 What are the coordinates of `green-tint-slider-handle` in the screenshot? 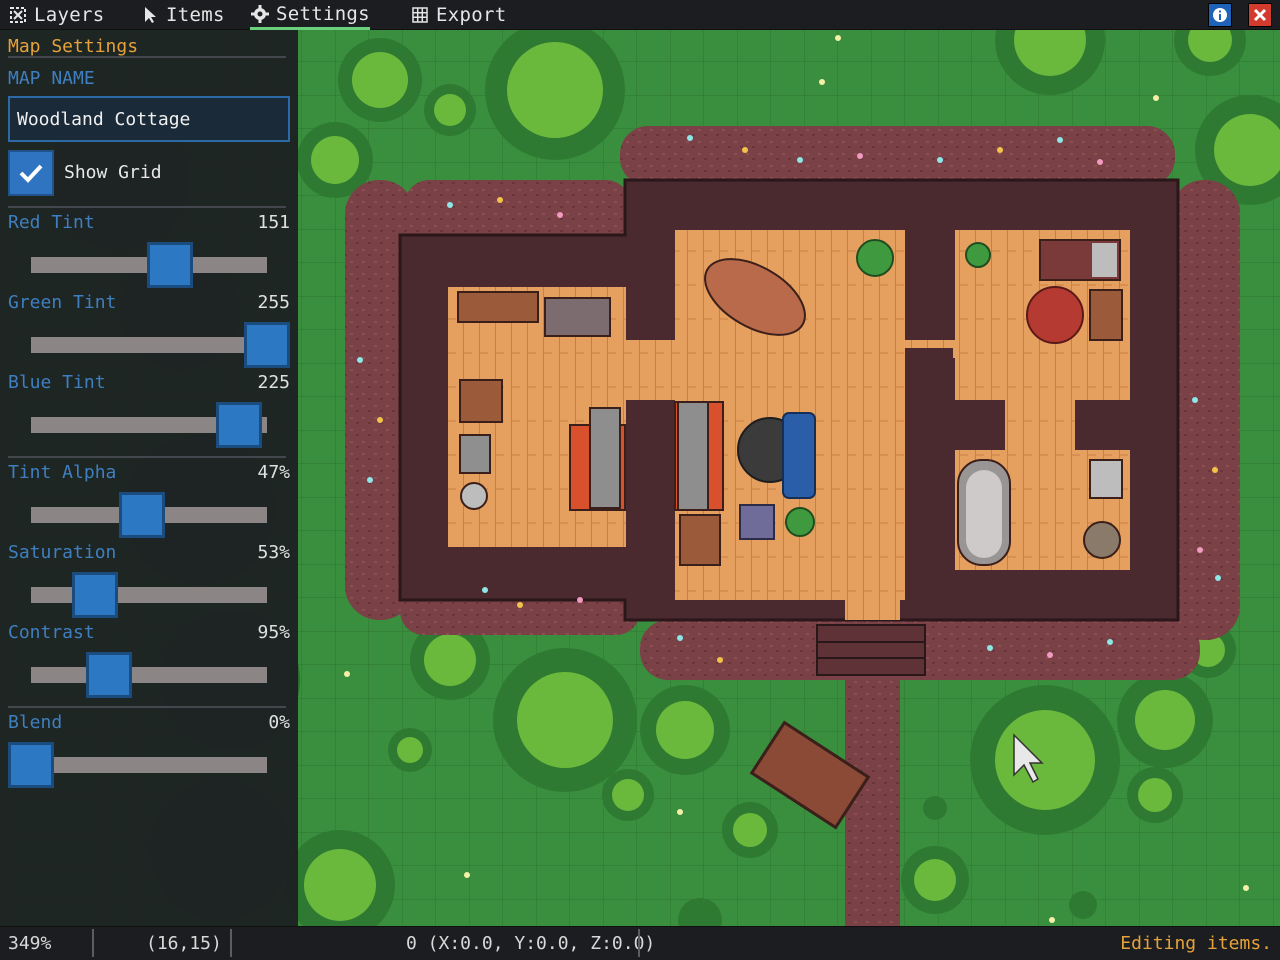 It's located at (267, 345).